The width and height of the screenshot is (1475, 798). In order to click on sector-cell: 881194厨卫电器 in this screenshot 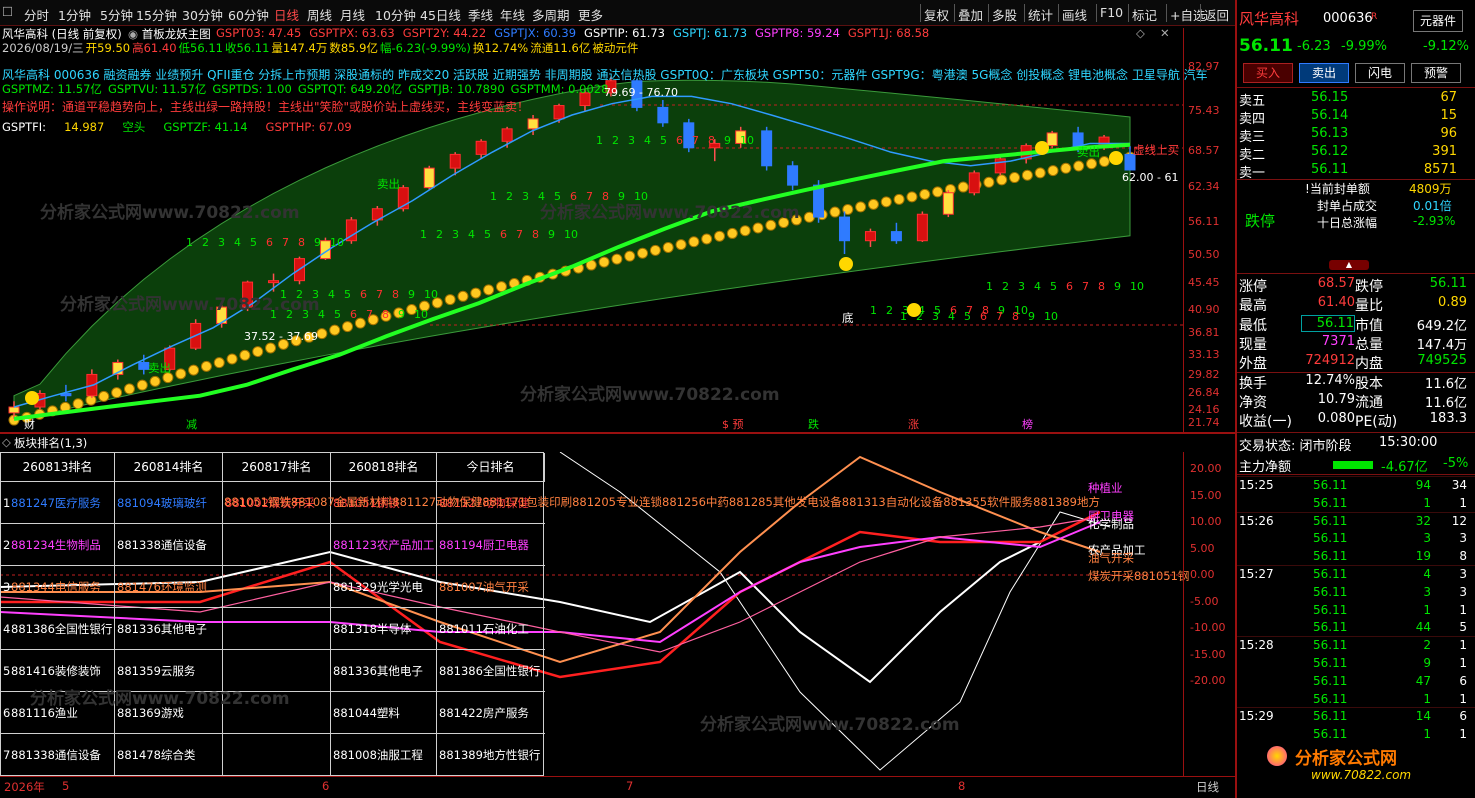, I will do `click(492, 545)`.